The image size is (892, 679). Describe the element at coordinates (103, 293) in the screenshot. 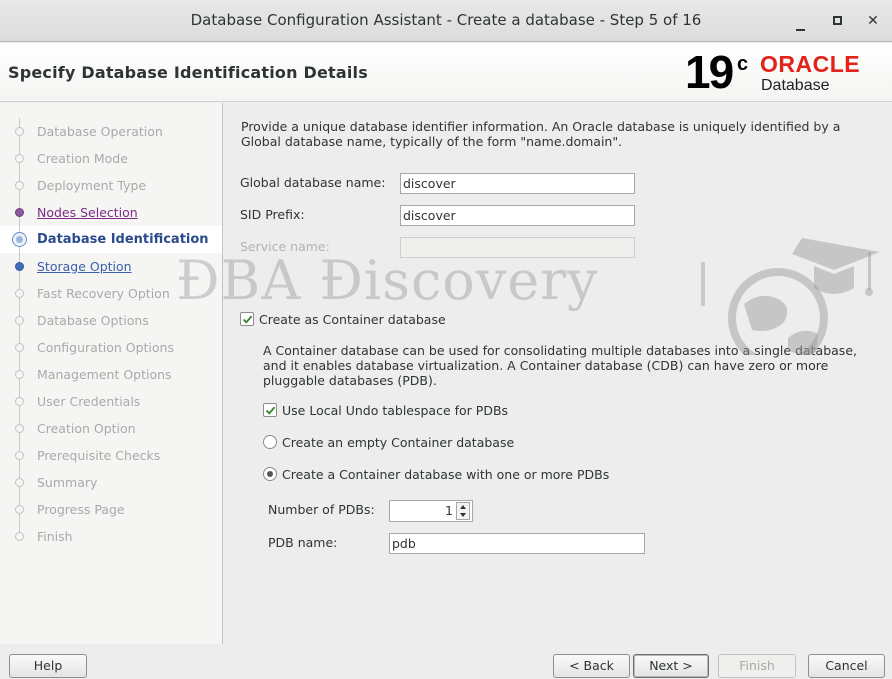

I see `sidebar-item-label: Fast Recovery Option` at that location.